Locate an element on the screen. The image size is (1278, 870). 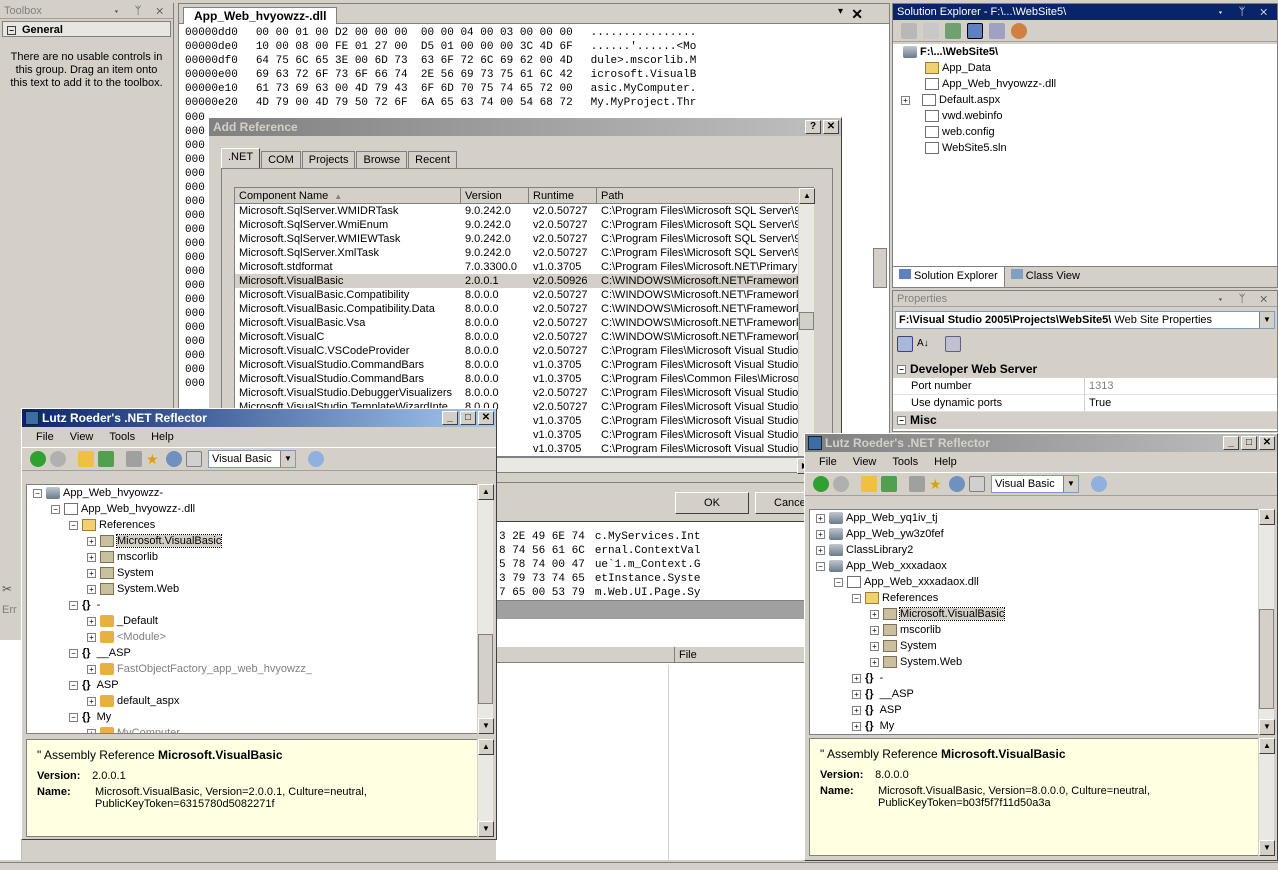
menu-help: Help is located at coordinates (162, 437).